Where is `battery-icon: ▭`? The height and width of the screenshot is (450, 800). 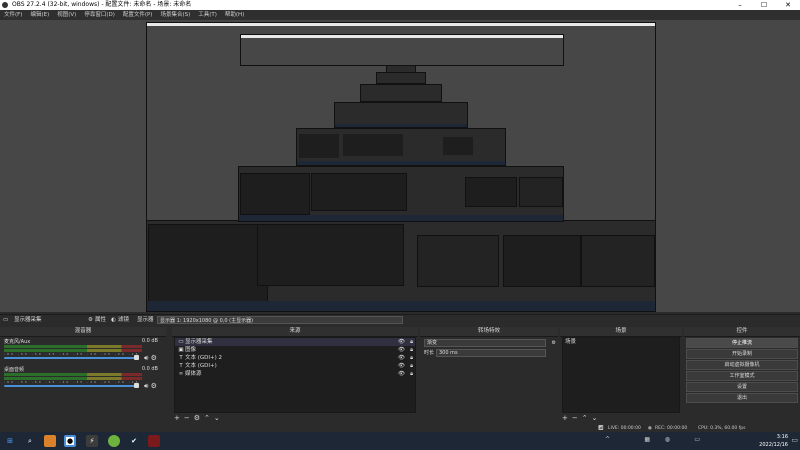
battery-icon: ▭ is located at coordinates (697, 439).